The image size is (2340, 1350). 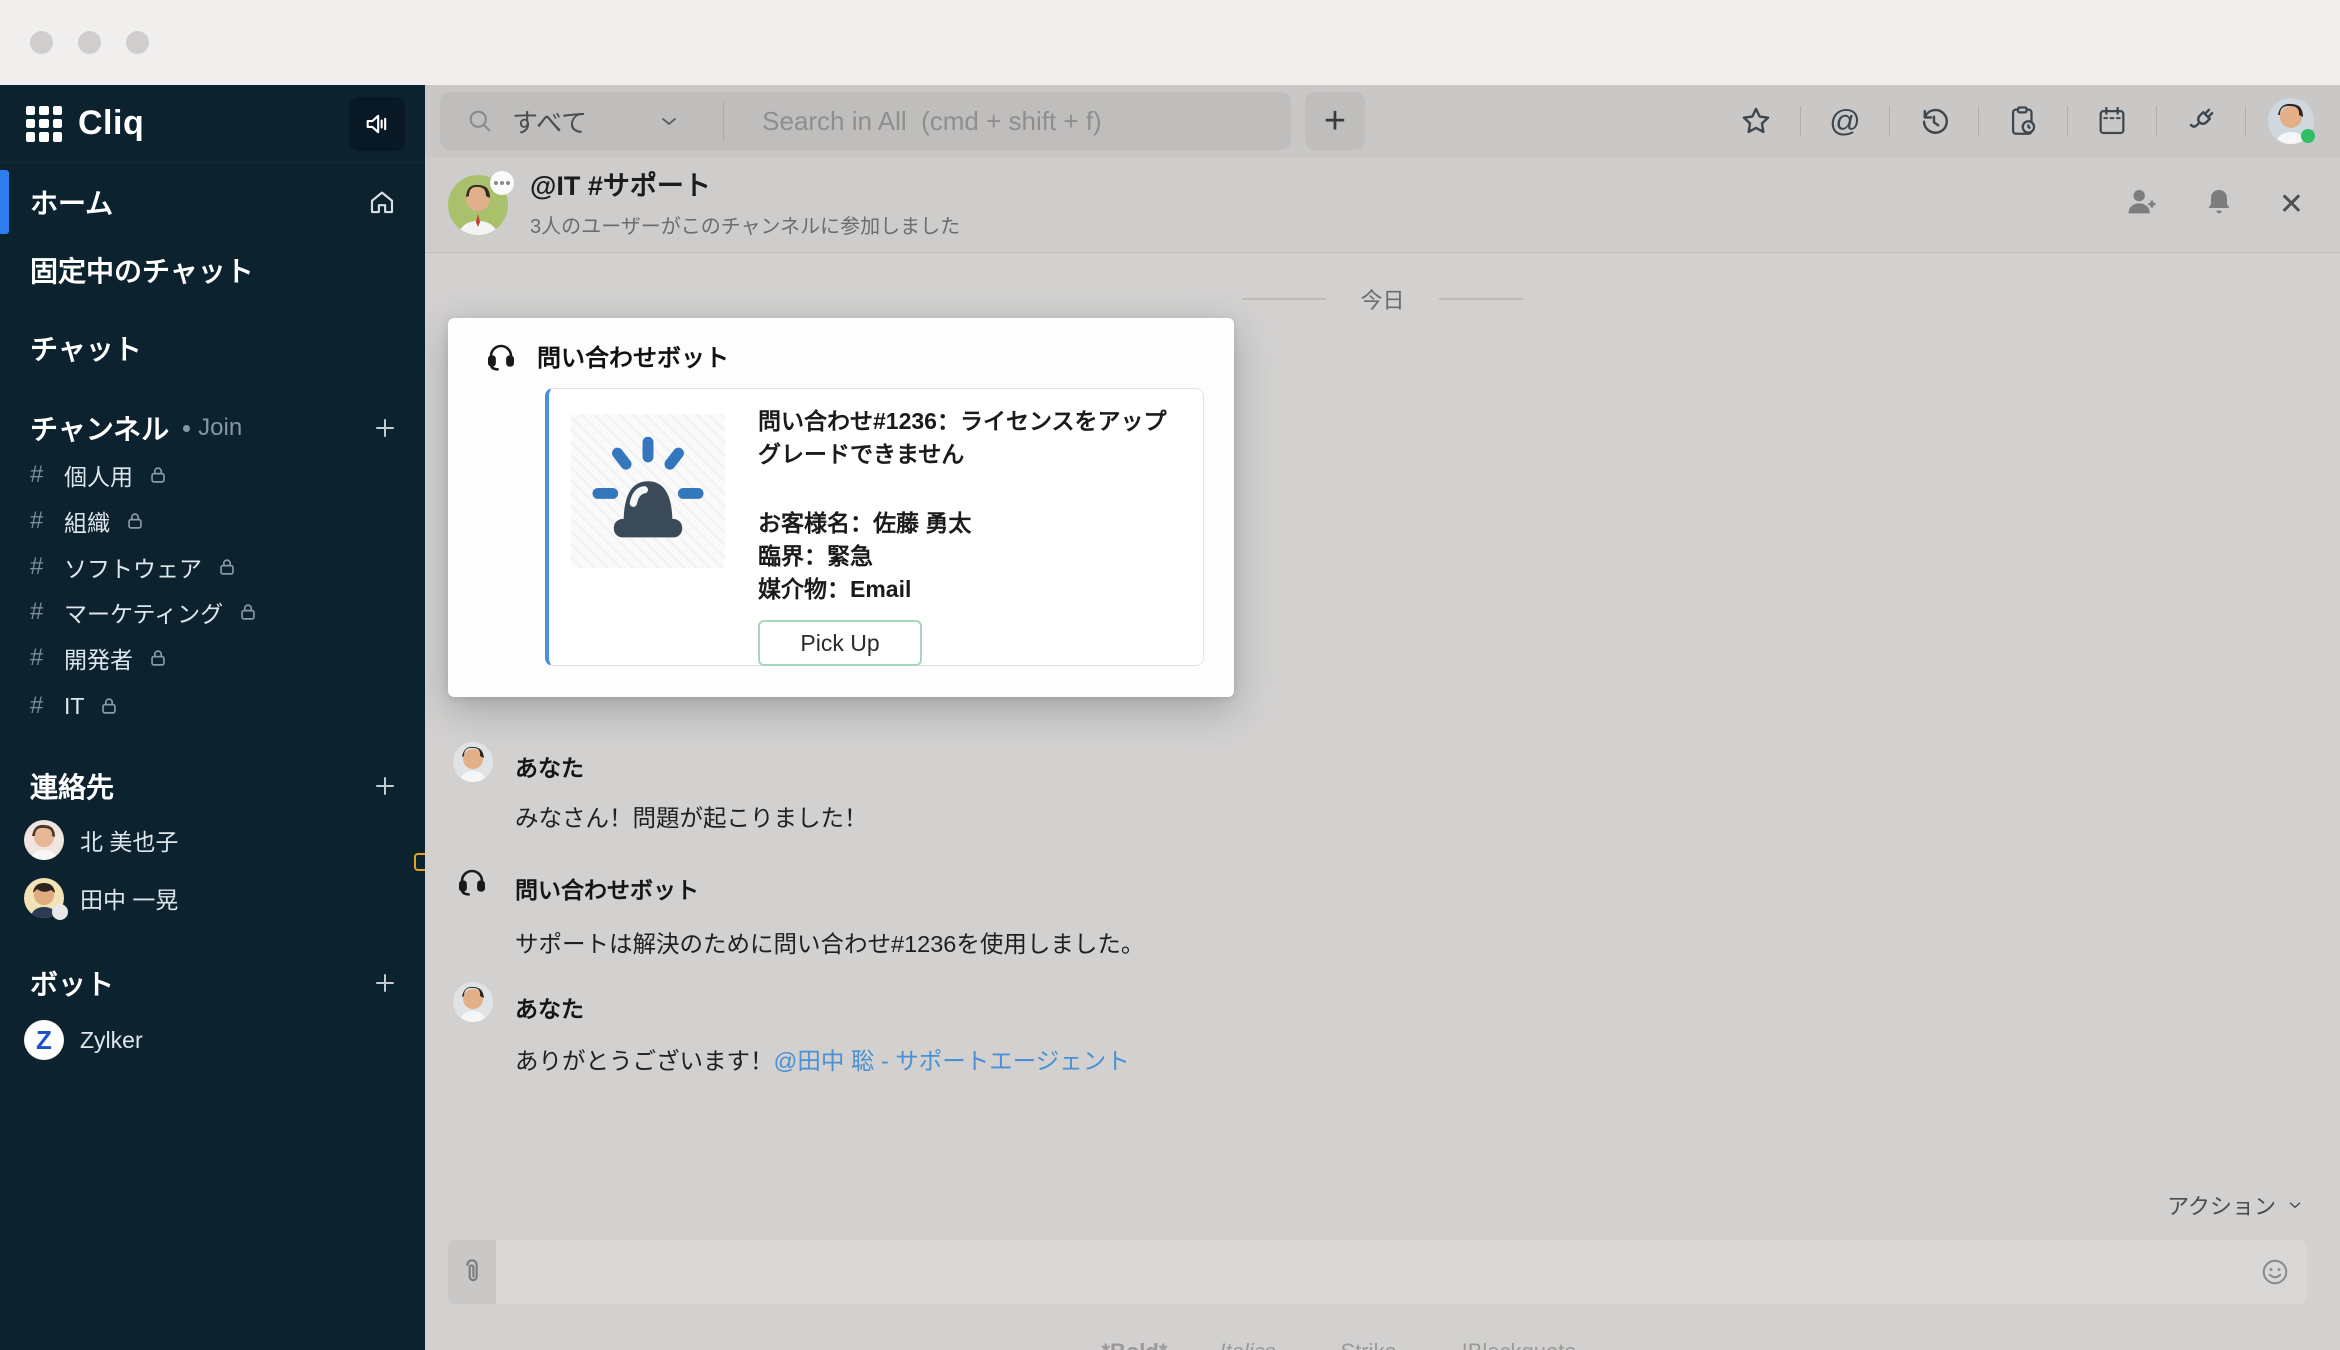 I want to click on format-bold-hint: *Bold*, so click(x=1134, y=1344).